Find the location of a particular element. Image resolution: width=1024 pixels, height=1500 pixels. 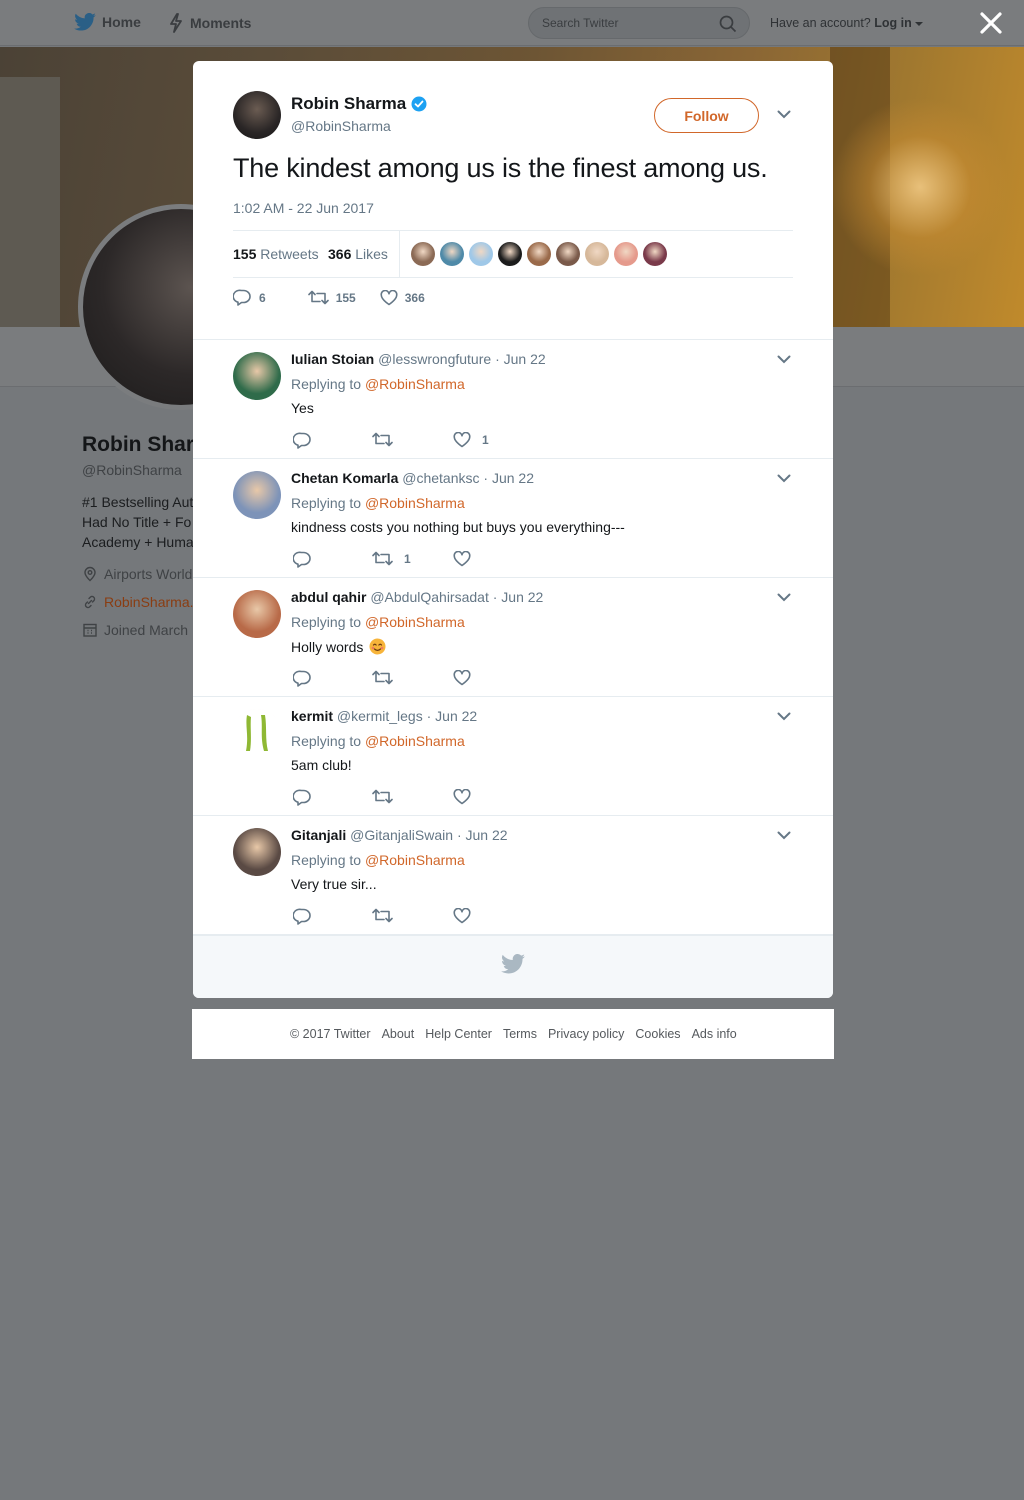

footer-link: Ads info is located at coordinates (714, 1034).